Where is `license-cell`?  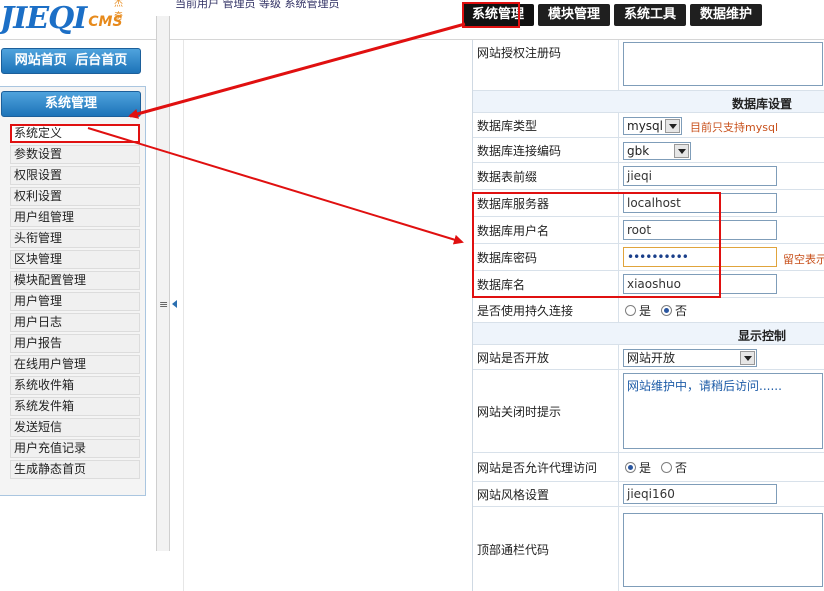 license-cell is located at coordinates (722, 65).